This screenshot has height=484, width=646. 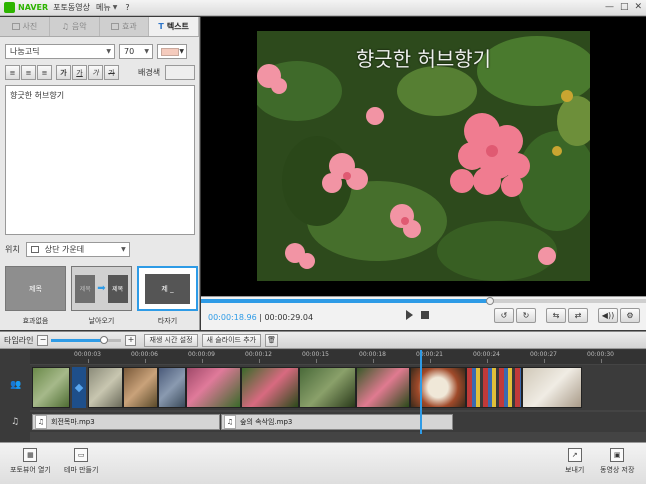 I want to click on zoom-out-button: −, so click(x=43, y=340).